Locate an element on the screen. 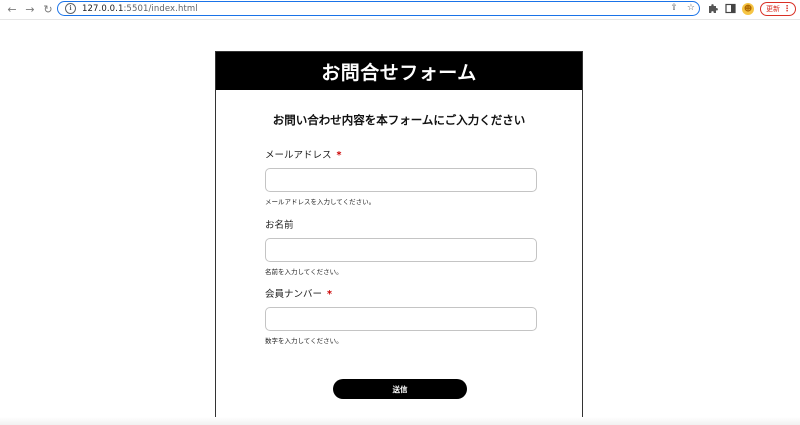  form-title: お問合せフォーム is located at coordinates (399, 72).